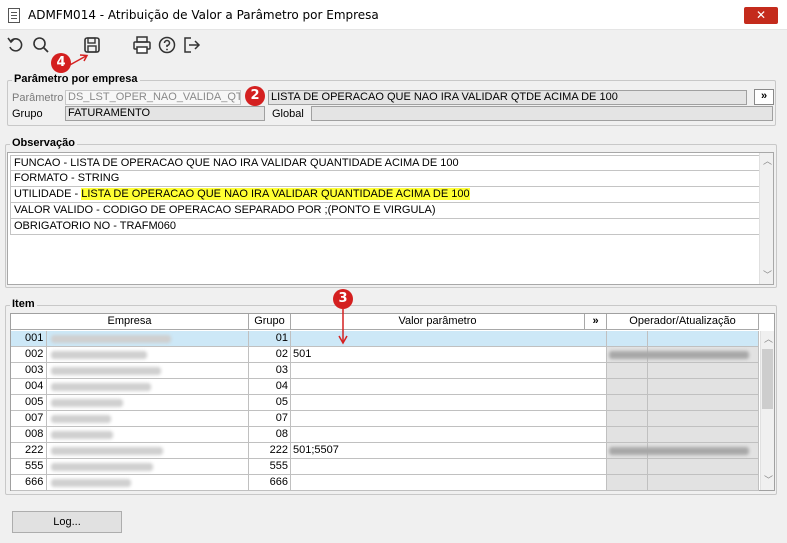  I want to click on empresa-code-cell: 555, so click(29, 467).